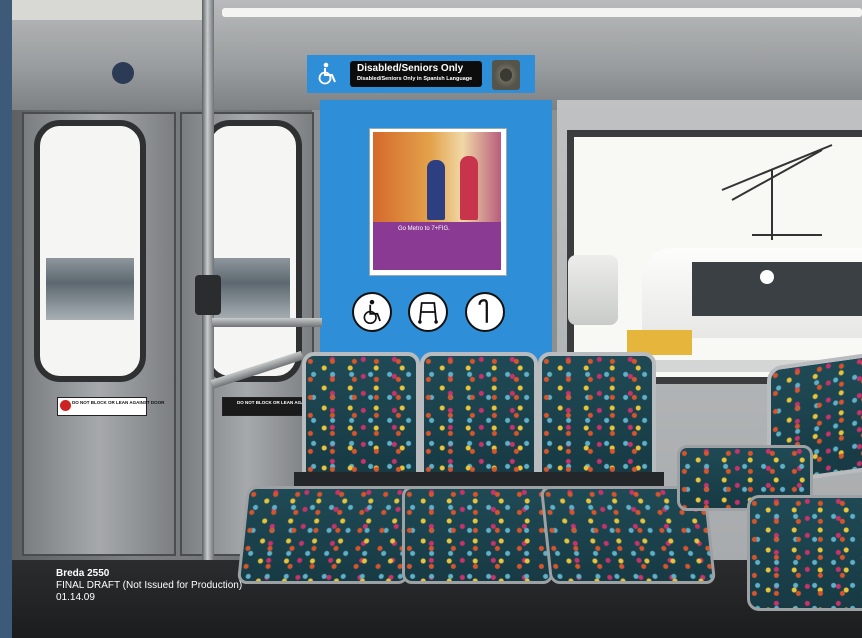 The width and height of the screenshot is (862, 638). What do you see at coordinates (83, 573) in the screenshot?
I see `caption-model: Breda 2550` at bounding box center [83, 573].